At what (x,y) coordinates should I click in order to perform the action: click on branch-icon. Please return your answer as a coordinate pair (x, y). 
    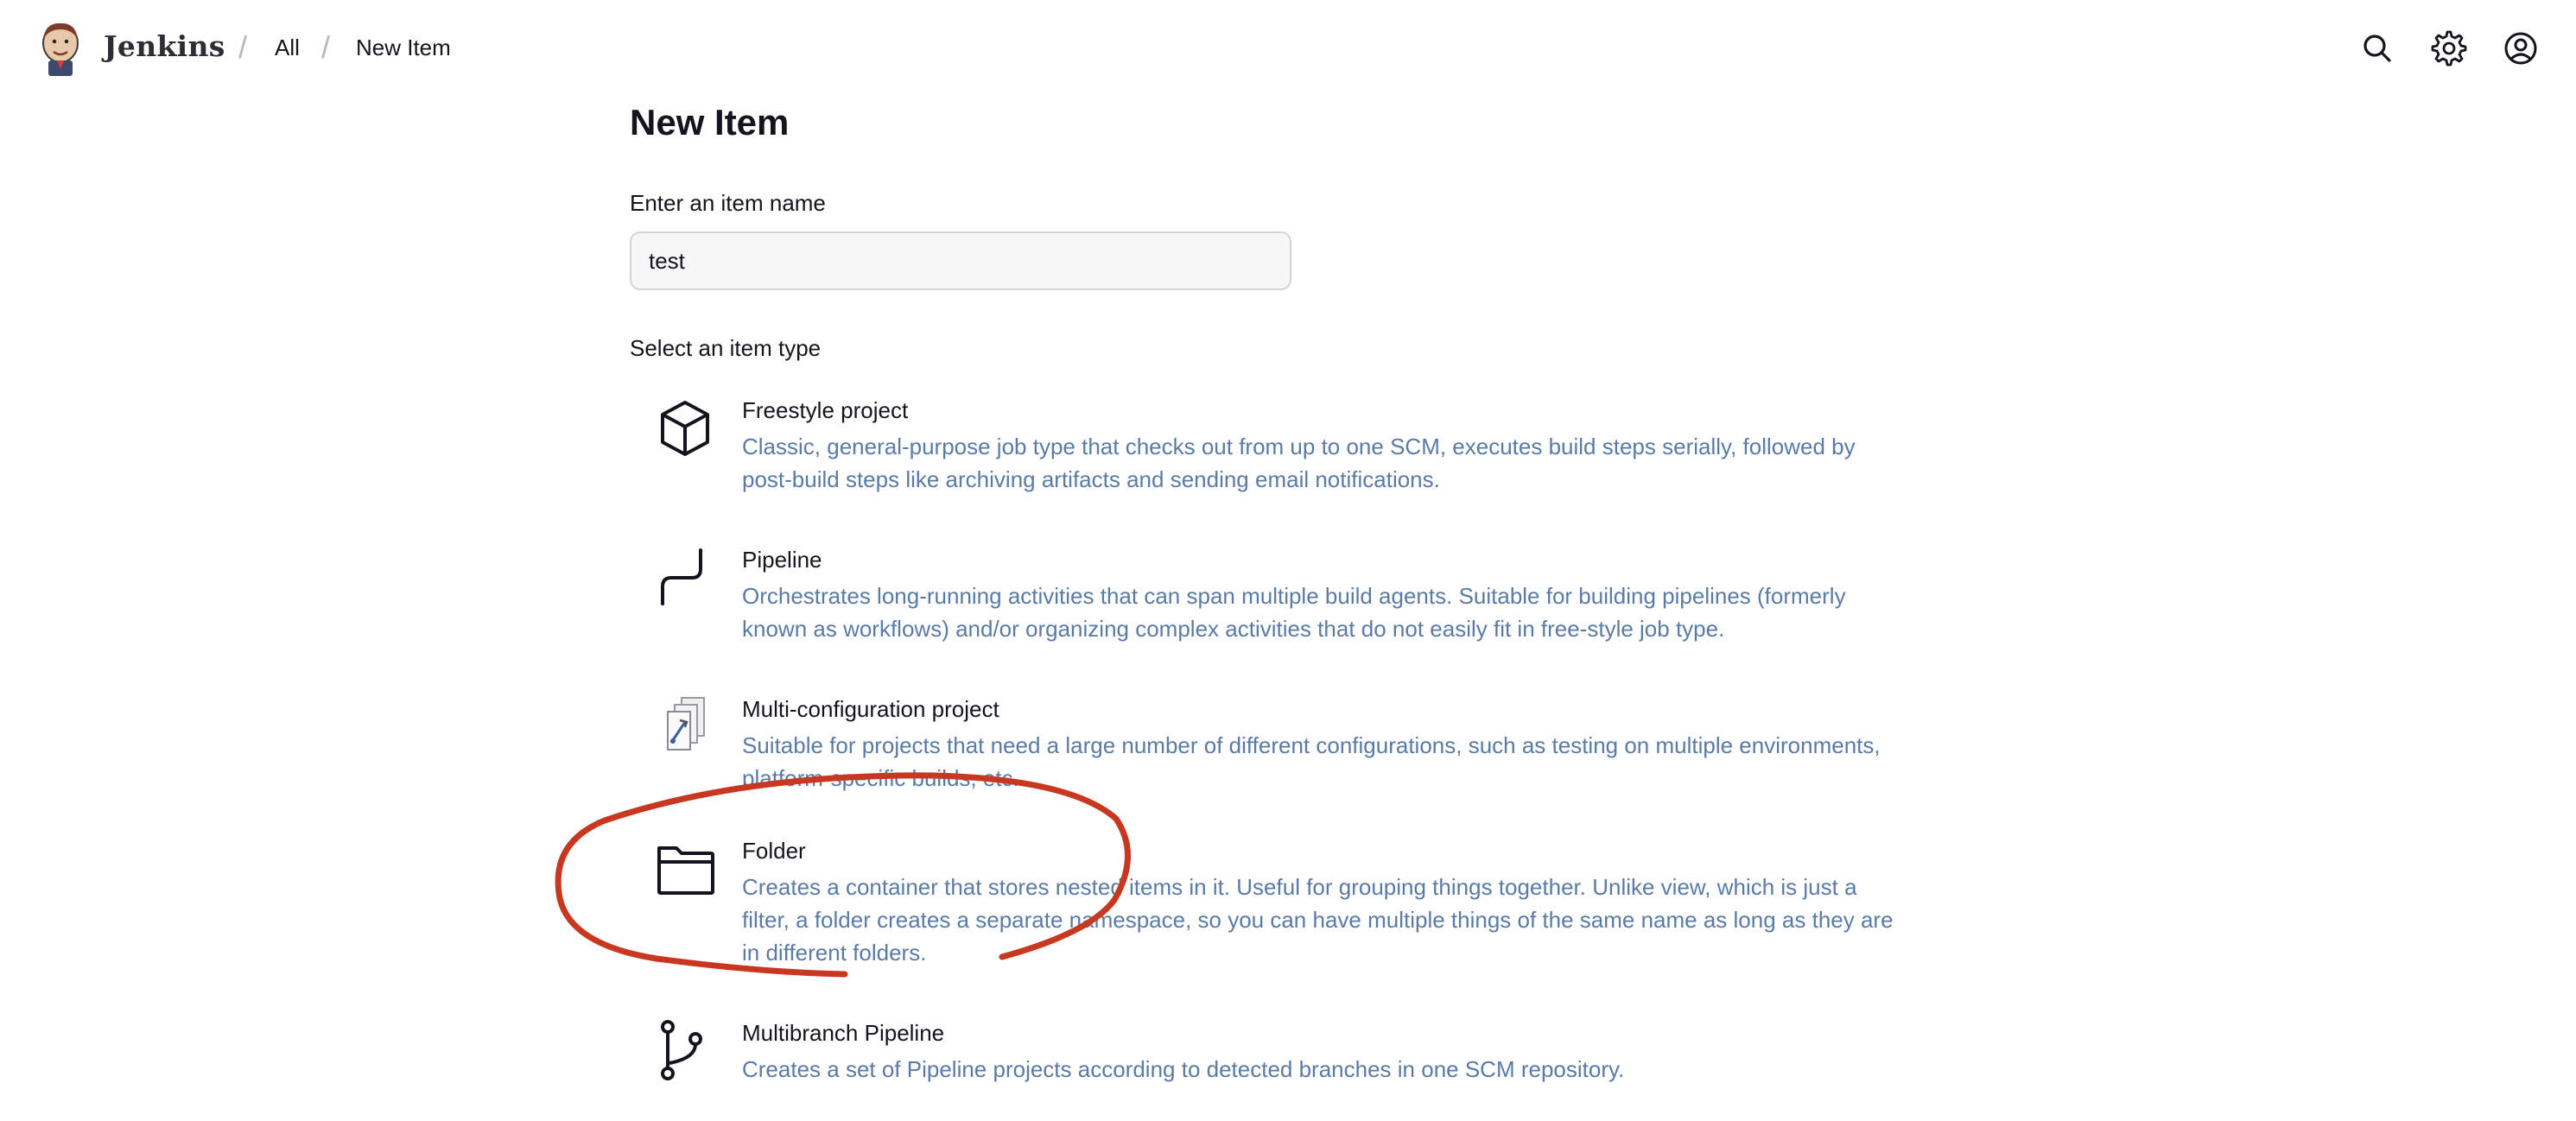
    Looking at the image, I should click on (686, 1054).